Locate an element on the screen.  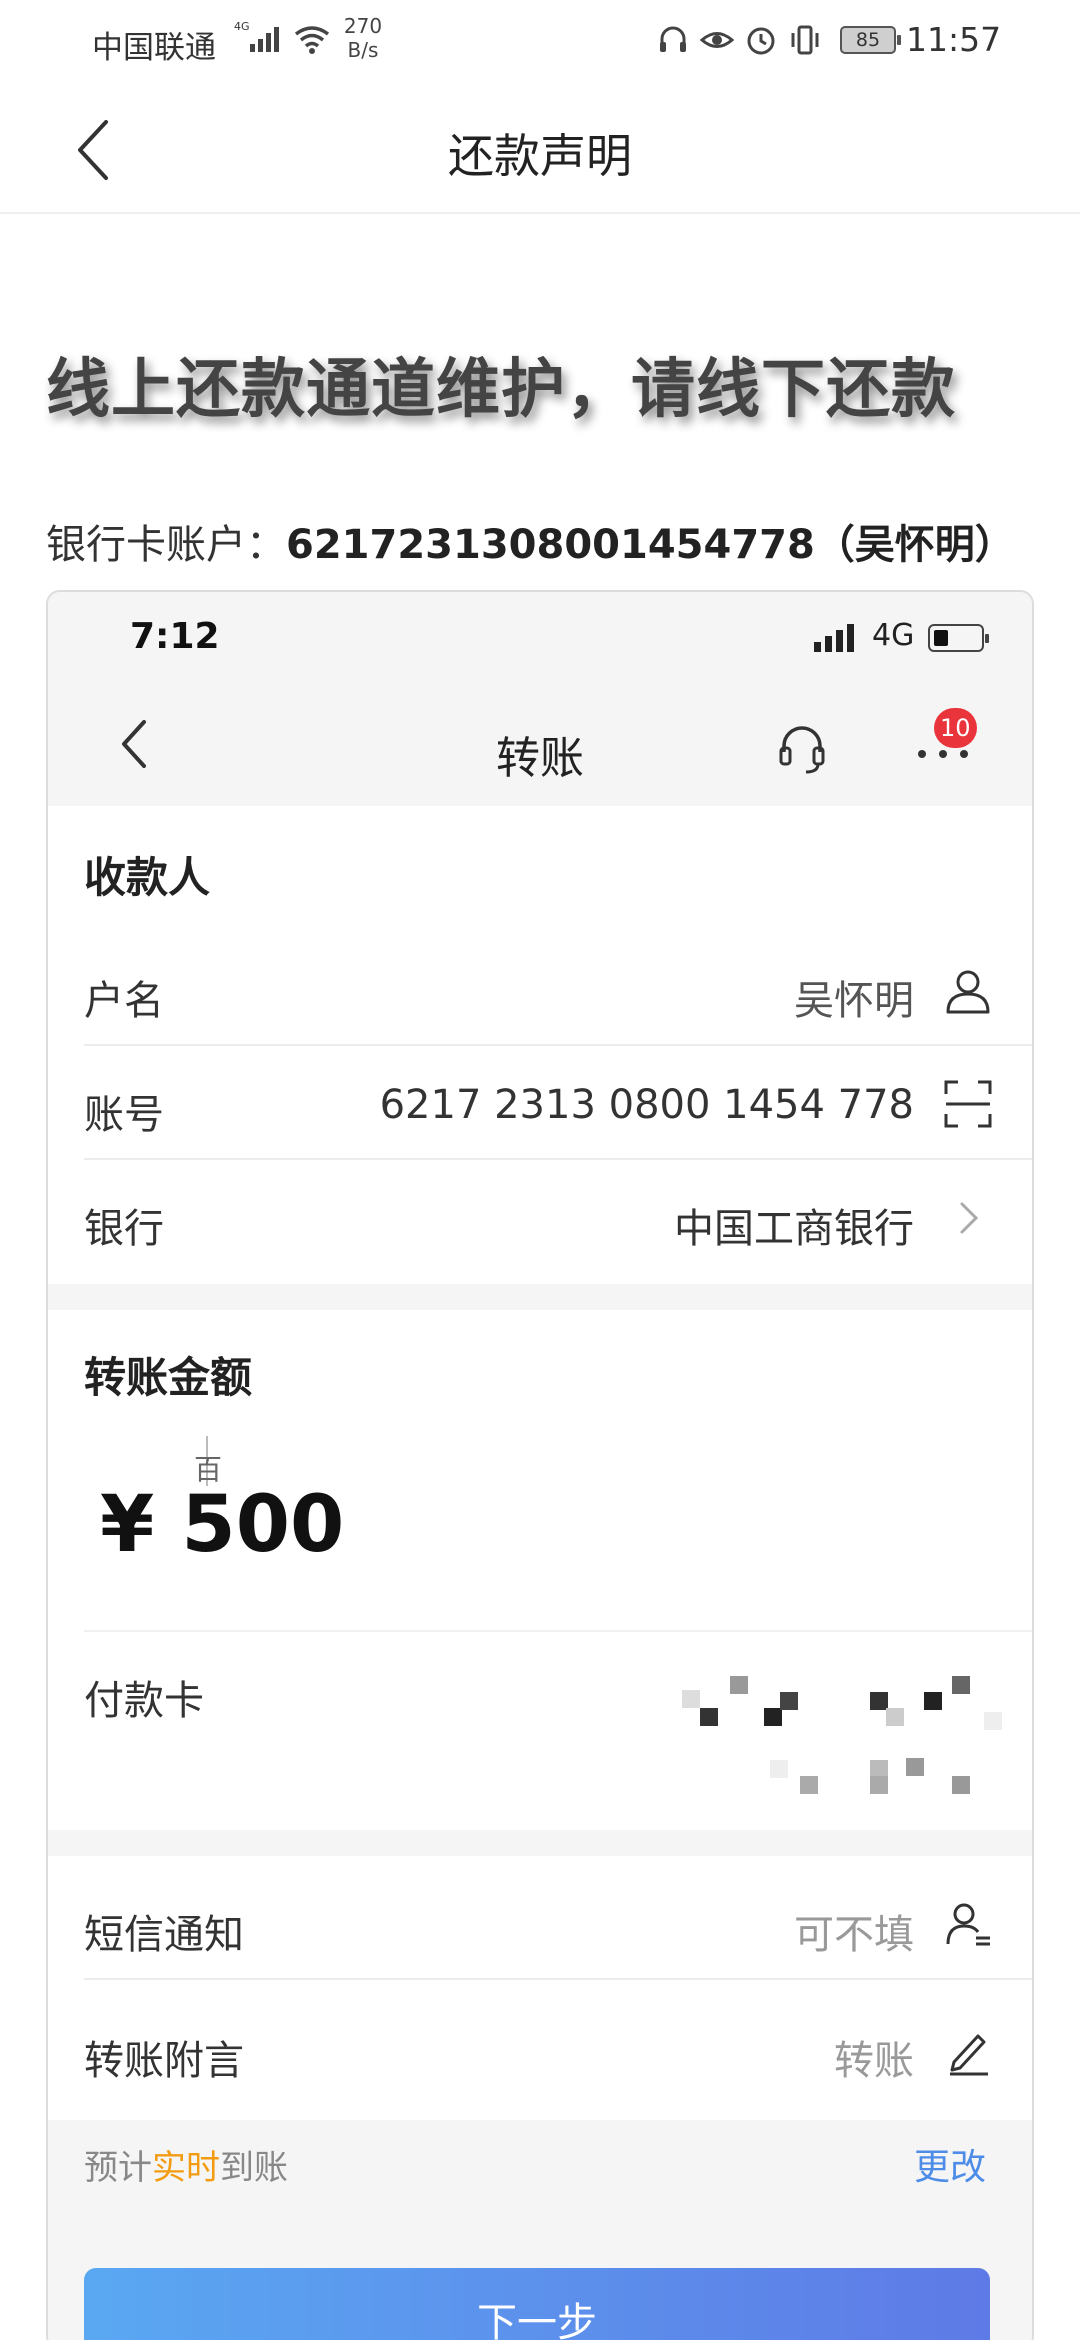
vibrate-icon is located at coordinates (805, 40).